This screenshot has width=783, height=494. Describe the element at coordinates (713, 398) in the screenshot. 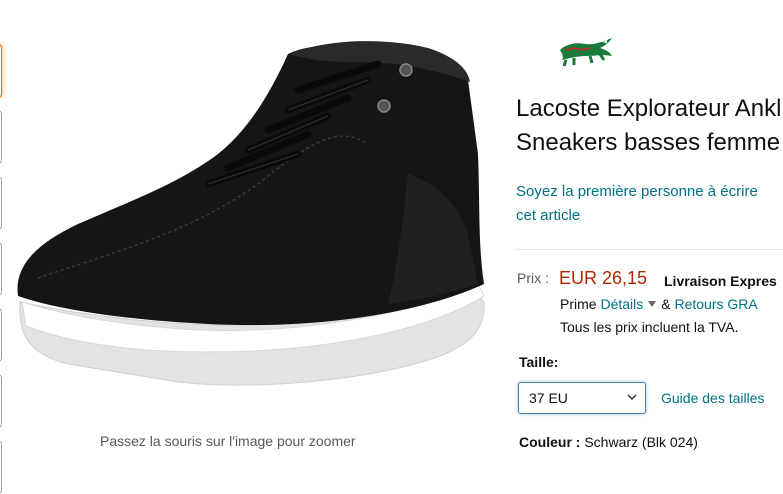

I see `size-guide-link: Guide des tailles` at that location.